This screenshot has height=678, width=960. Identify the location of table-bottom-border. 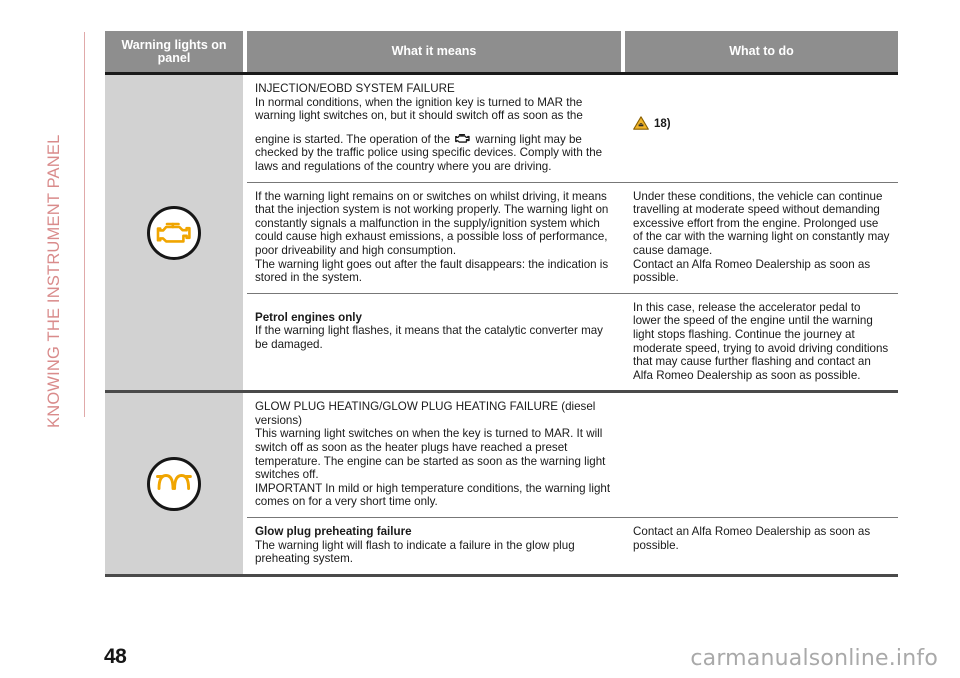
(501, 575).